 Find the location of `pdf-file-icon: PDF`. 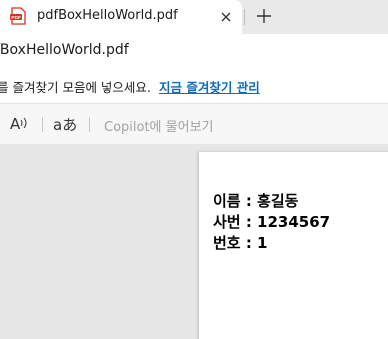

pdf-file-icon: PDF is located at coordinates (18, 16).